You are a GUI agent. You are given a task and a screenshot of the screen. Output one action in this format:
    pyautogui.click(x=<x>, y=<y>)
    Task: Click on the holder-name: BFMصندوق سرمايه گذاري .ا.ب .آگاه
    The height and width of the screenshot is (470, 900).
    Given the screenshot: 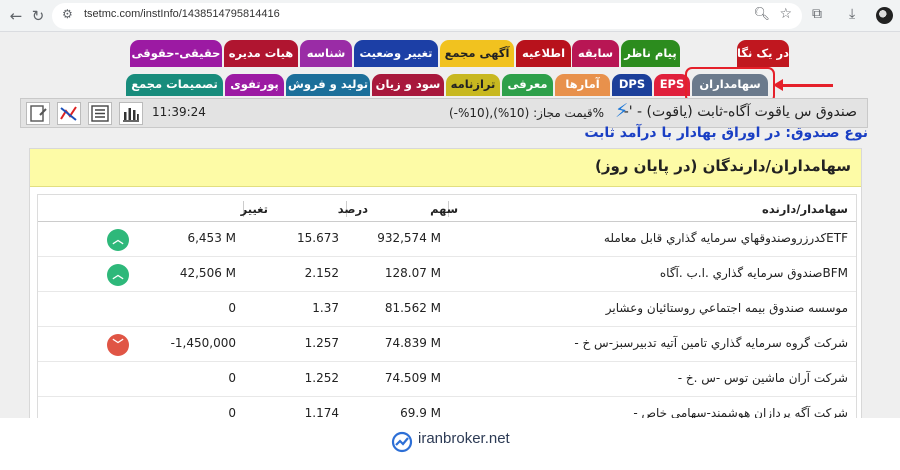 What is the action you would take?
    pyautogui.click(x=753, y=273)
    